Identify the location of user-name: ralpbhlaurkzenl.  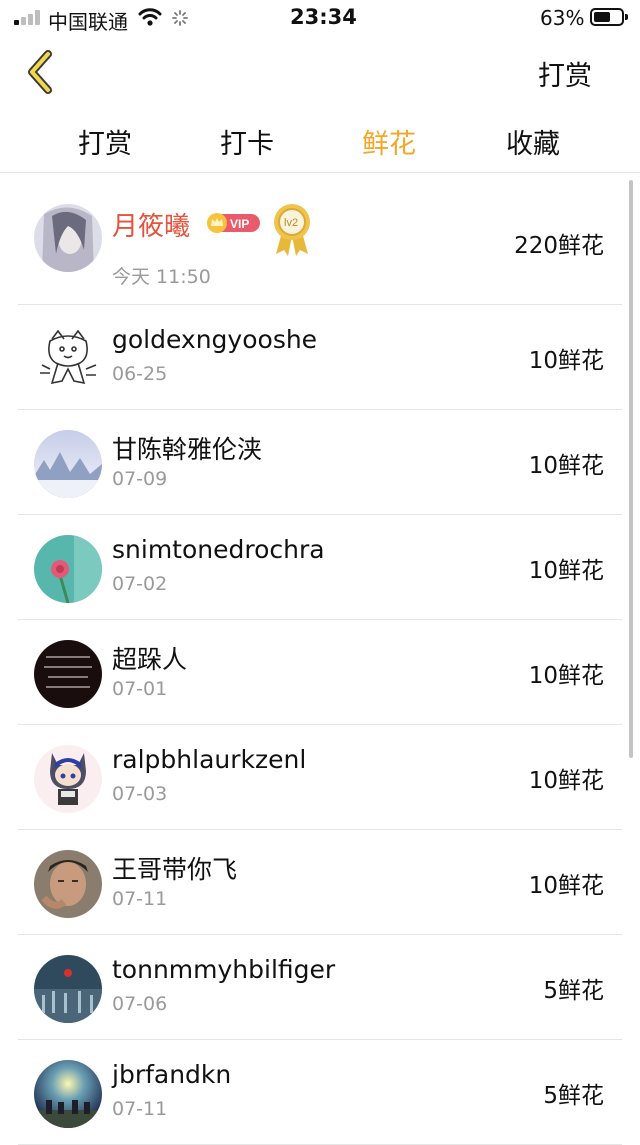
(209, 759).